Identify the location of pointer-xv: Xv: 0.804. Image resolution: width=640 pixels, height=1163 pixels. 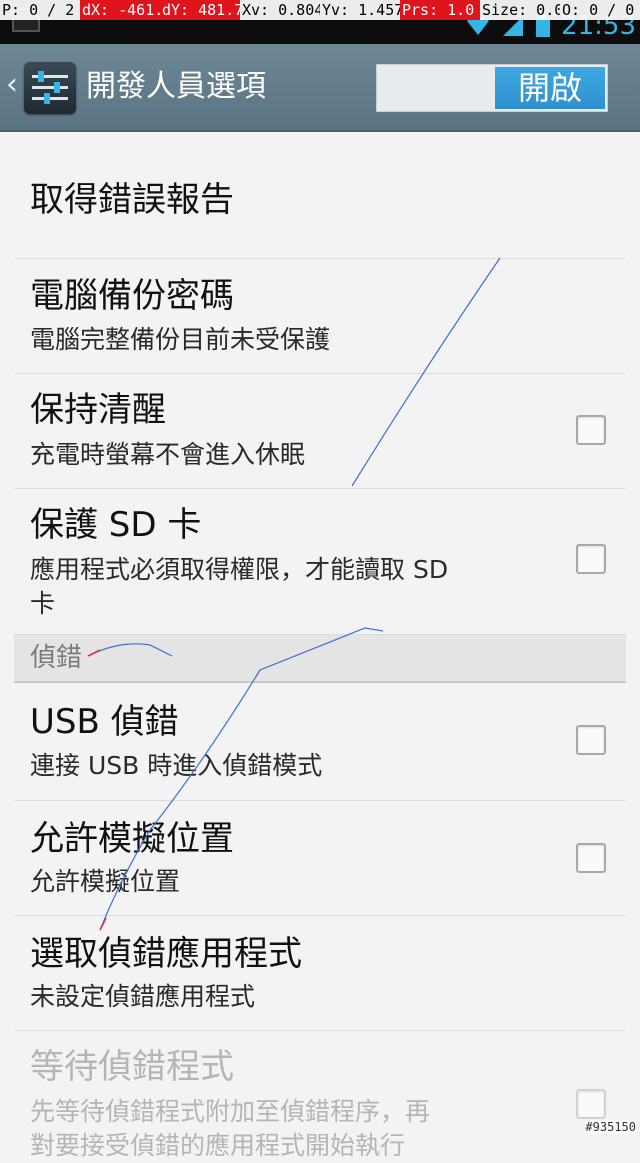
(280, 10).